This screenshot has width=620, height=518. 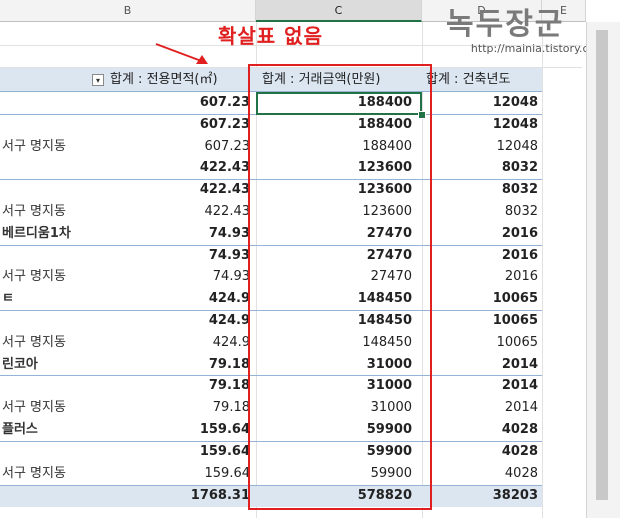 What do you see at coordinates (52, 365) in the screenshot?
I see `row-label-cell: 린코아` at bounding box center [52, 365].